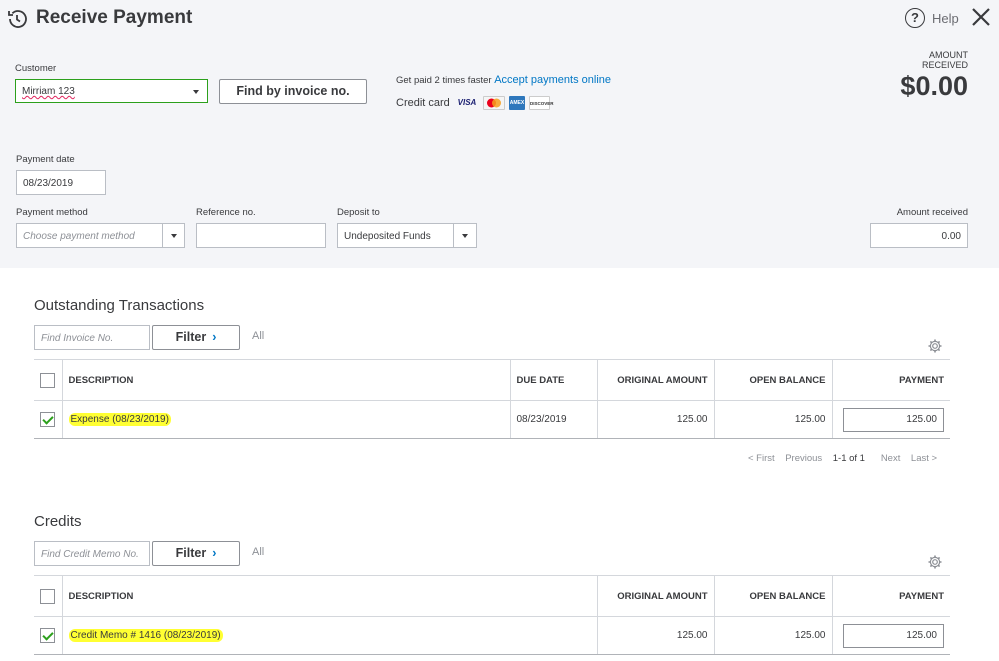  I want to click on discover-card-icon: DISCOVER, so click(541, 103).